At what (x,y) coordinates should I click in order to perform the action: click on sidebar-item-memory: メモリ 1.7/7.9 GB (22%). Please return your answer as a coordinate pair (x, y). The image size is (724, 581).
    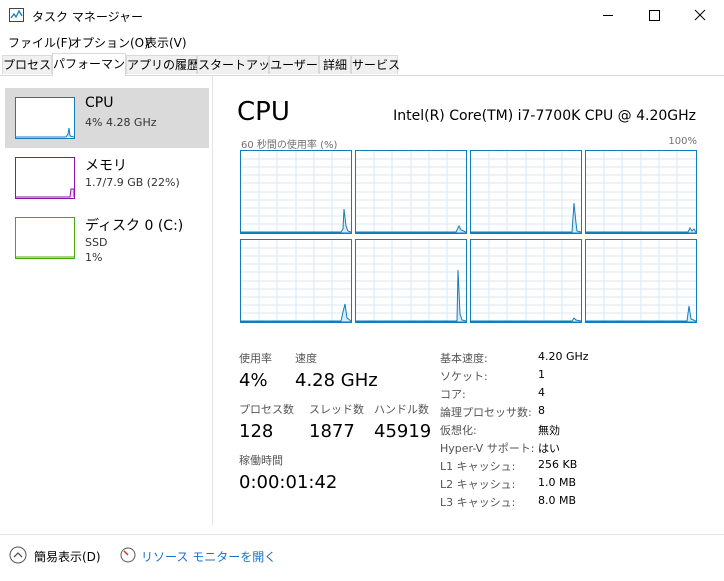
    Looking at the image, I should click on (107, 178).